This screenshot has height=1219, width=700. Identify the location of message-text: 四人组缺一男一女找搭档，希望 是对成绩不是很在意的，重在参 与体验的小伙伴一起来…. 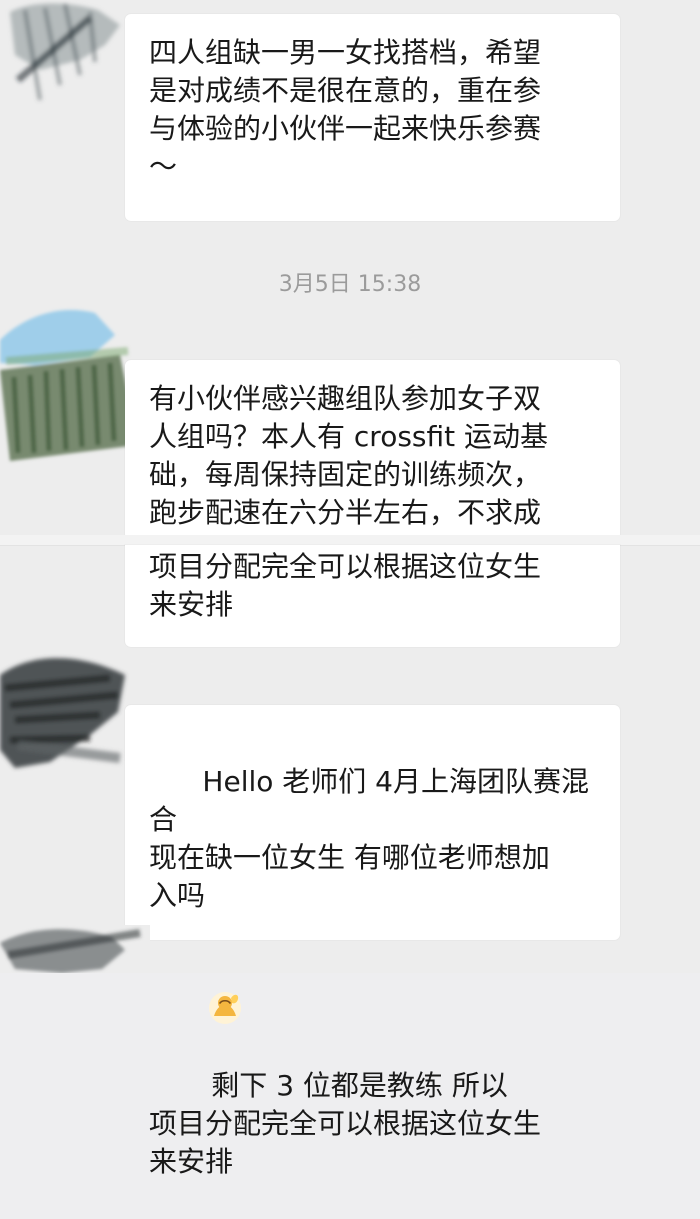
(345, 109).